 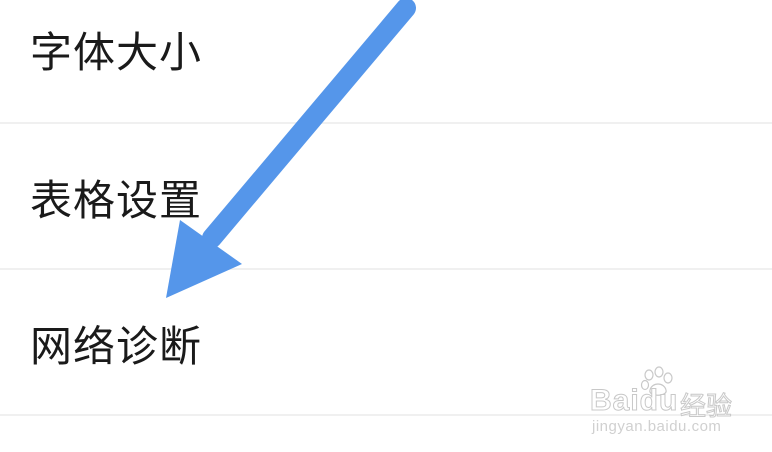 What do you see at coordinates (116, 200) in the screenshot?
I see `settings-item-label: 表格设置` at bounding box center [116, 200].